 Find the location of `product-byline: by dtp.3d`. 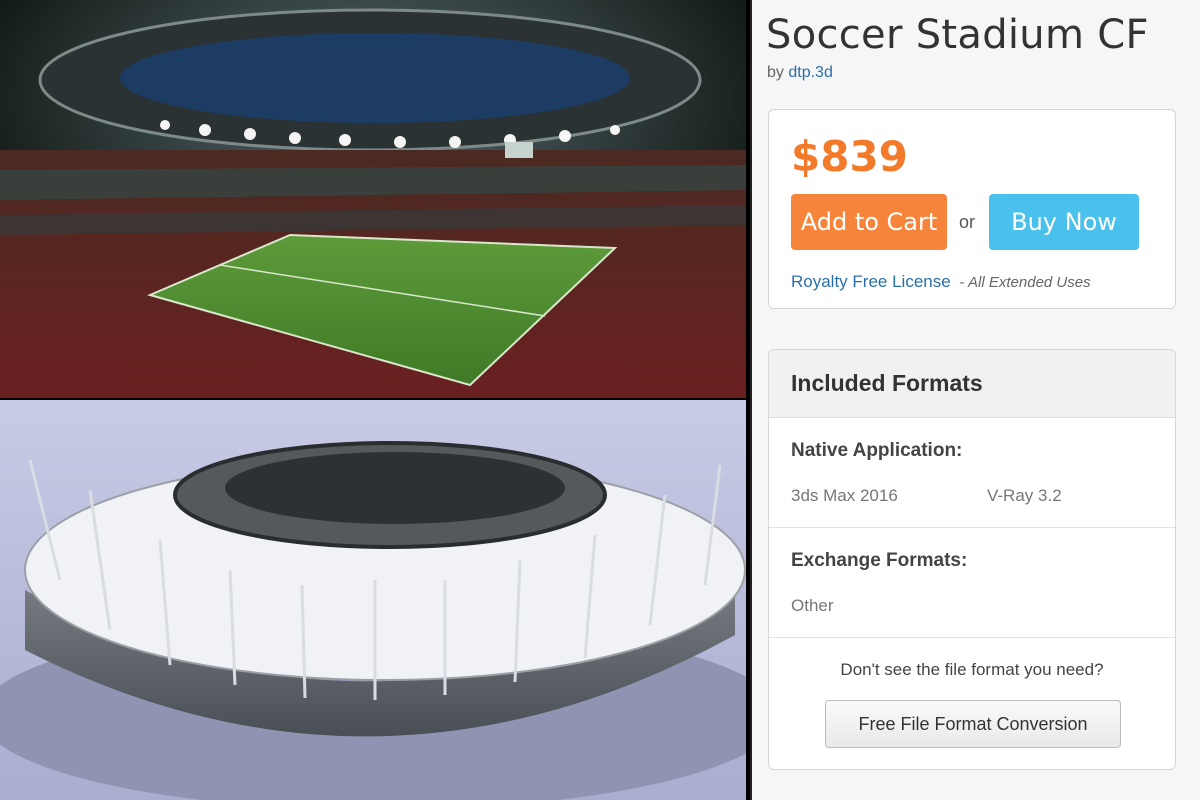

product-byline: by dtp.3d is located at coordinates (800, 73).